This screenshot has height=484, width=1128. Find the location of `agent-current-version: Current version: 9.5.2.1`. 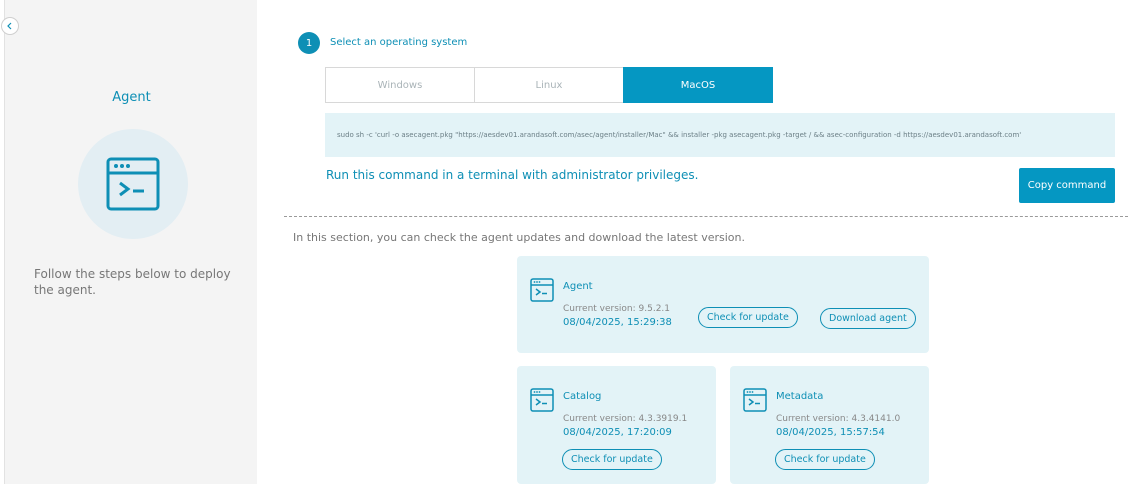

agent-current-version: Current version: 9.5.2.1 is located at coordinates (617, 309).